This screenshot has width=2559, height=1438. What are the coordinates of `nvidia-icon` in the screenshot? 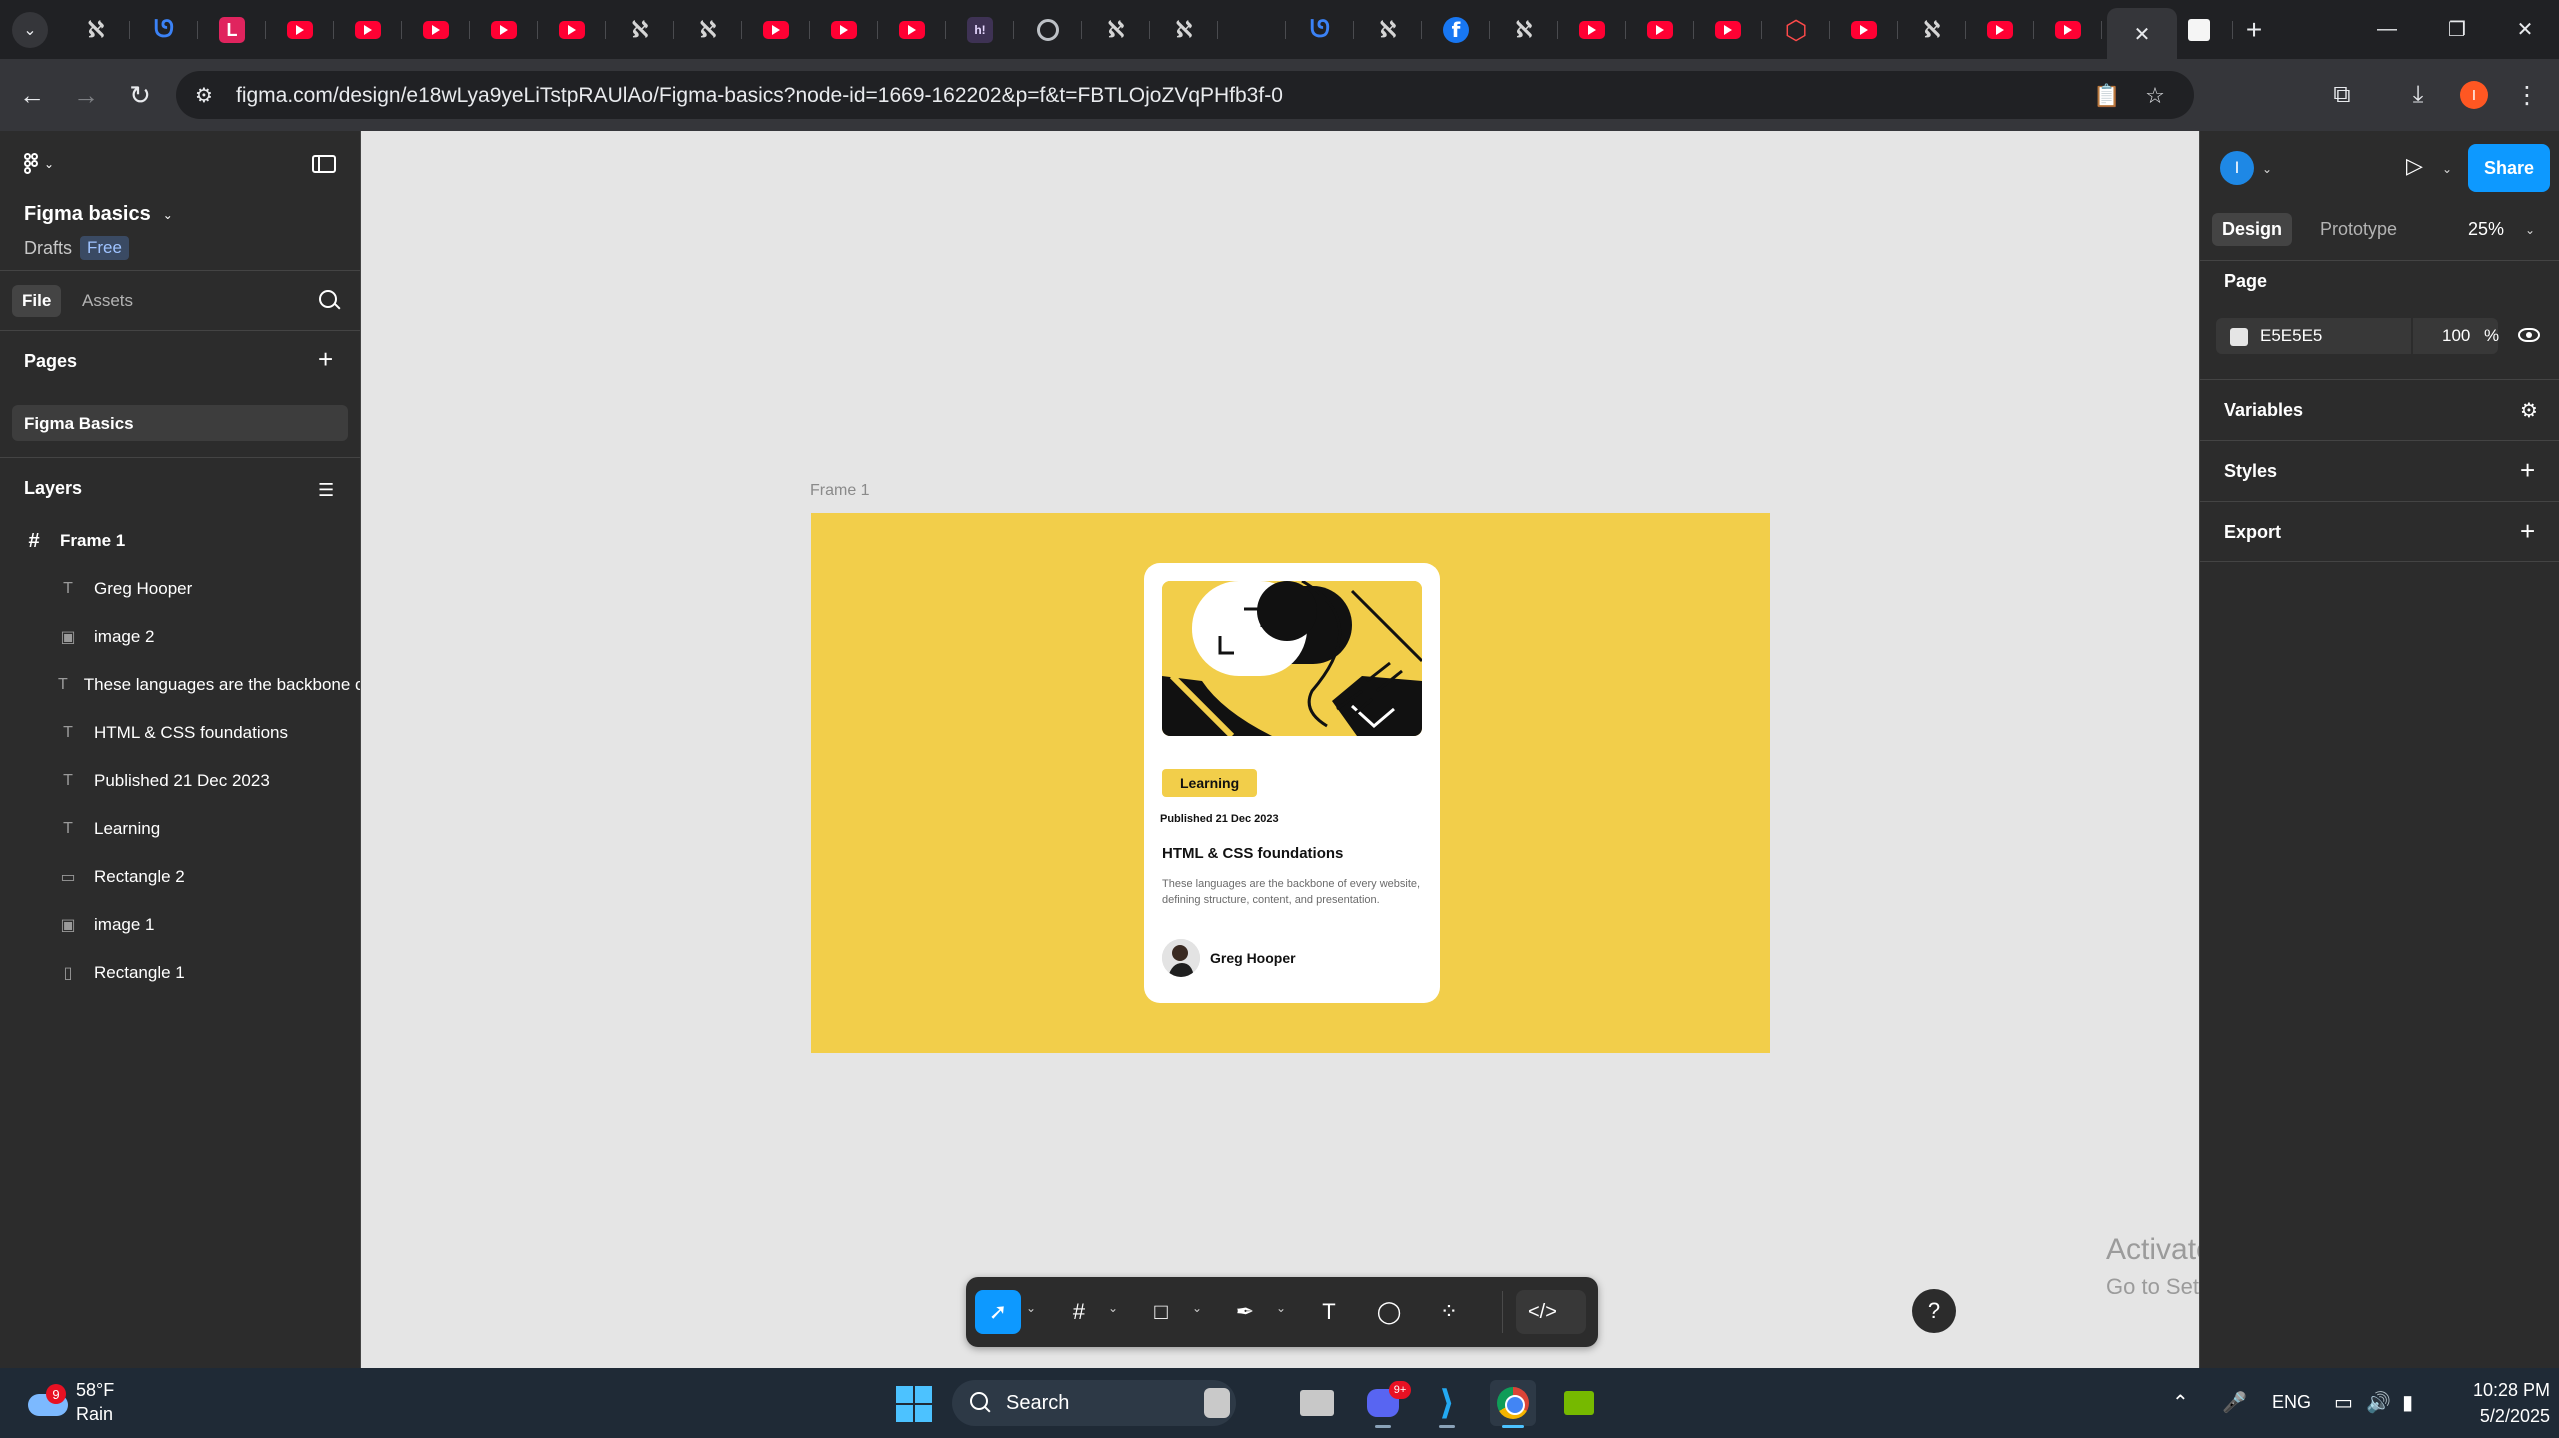 It's located at (1579, 1403).